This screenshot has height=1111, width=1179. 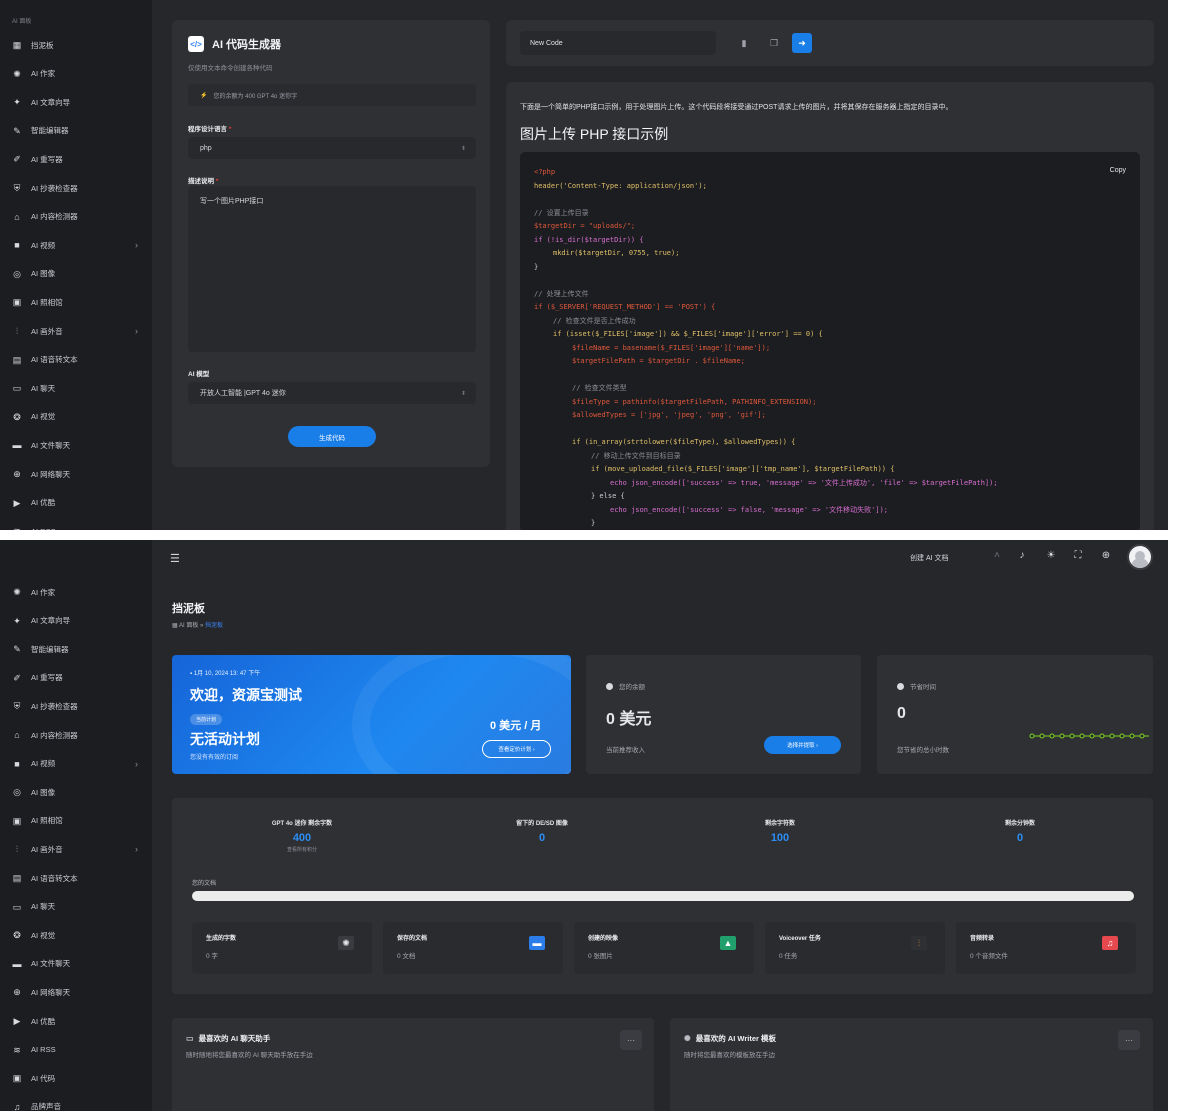 I want to click on pen-icon: ✐, so click(x=17, y=677).